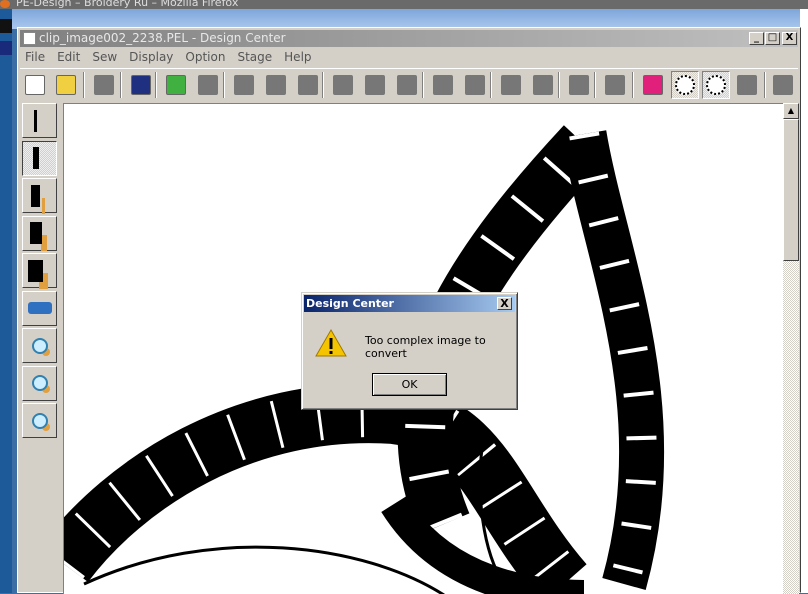 This screenshot has width=808, height=594. I want to click on desktop-strip, so click(6, 301).